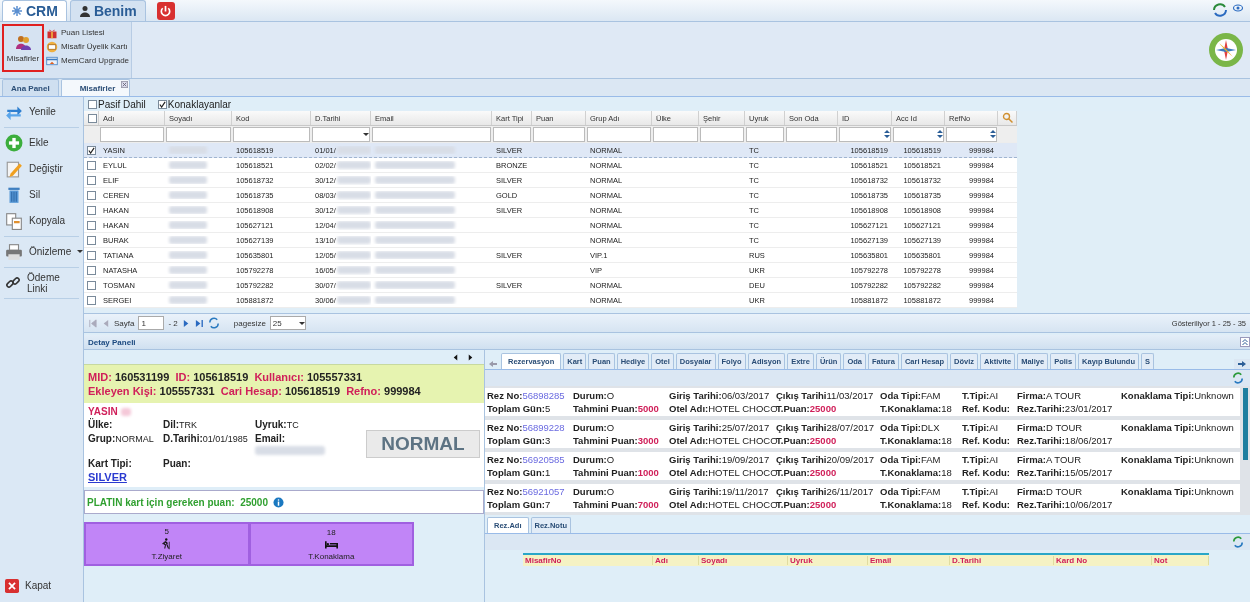 This screenshot has width=1250, height=602. Describe the element at coordinates (30, 87) in the screenshot. I see `document-tab: Ana Panel` at that location.